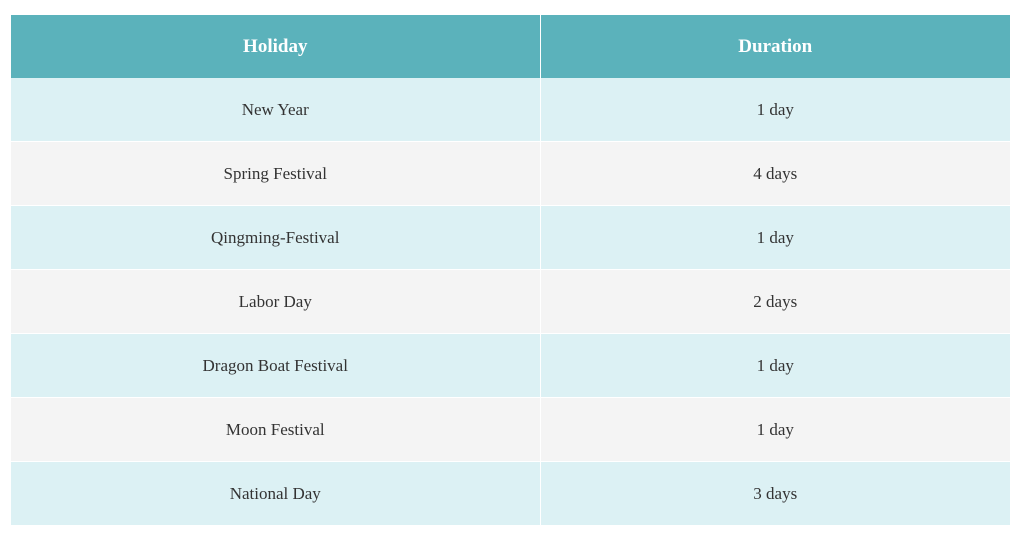  I want to click on column-header-holiday: Holiday, so click(276, 46).